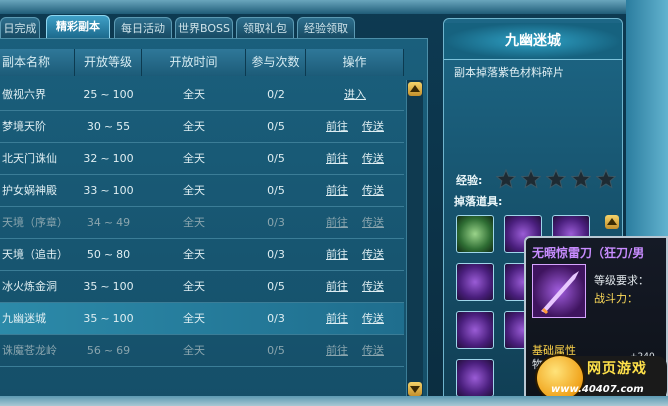  Describe the element at coordinates (90, 94) in the screenshot. I see `level-min: 25` at that location.